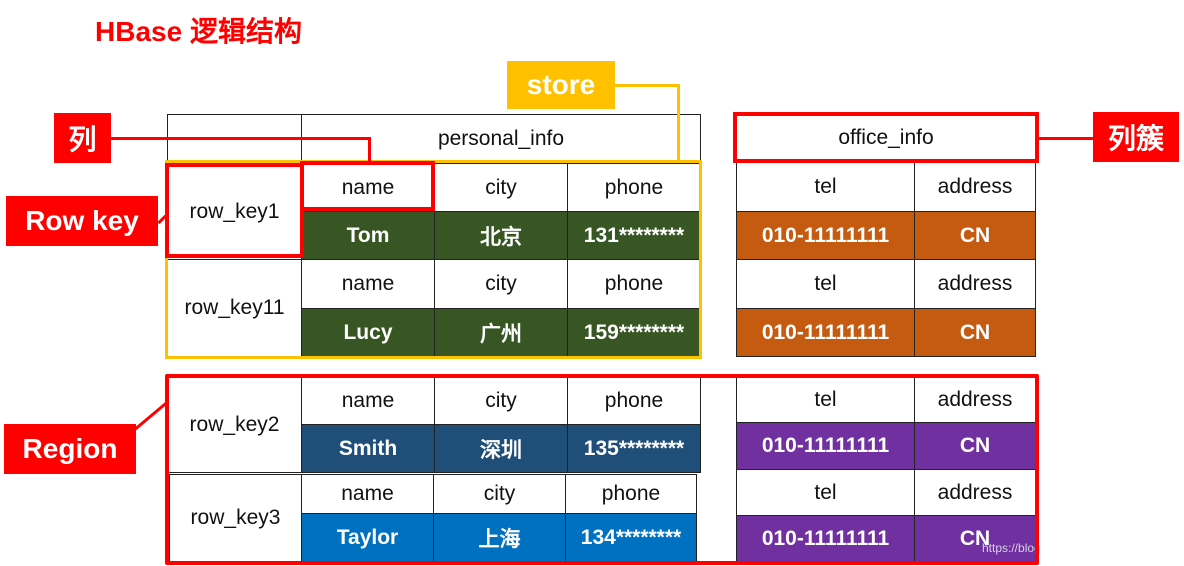 This screenshot has width=1184, height=566. Describe the element at coordinates (82, 138) in the screenshot. I see `column-label: 列` at that location.